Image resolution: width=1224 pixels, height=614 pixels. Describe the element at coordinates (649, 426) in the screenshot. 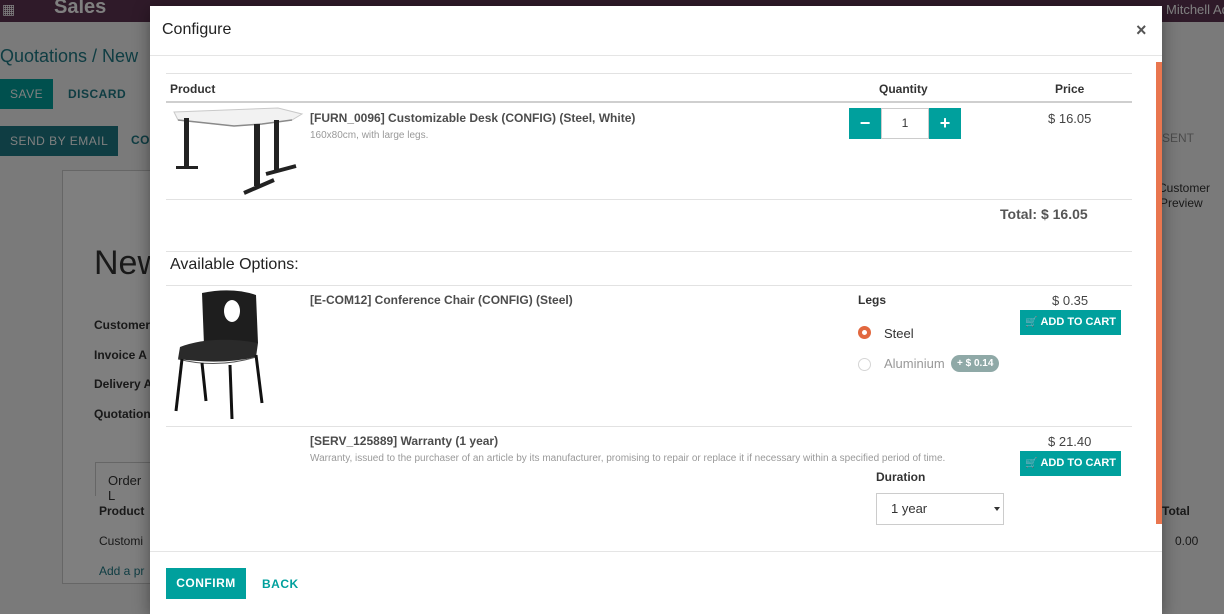

I see `option-divider` at that location.